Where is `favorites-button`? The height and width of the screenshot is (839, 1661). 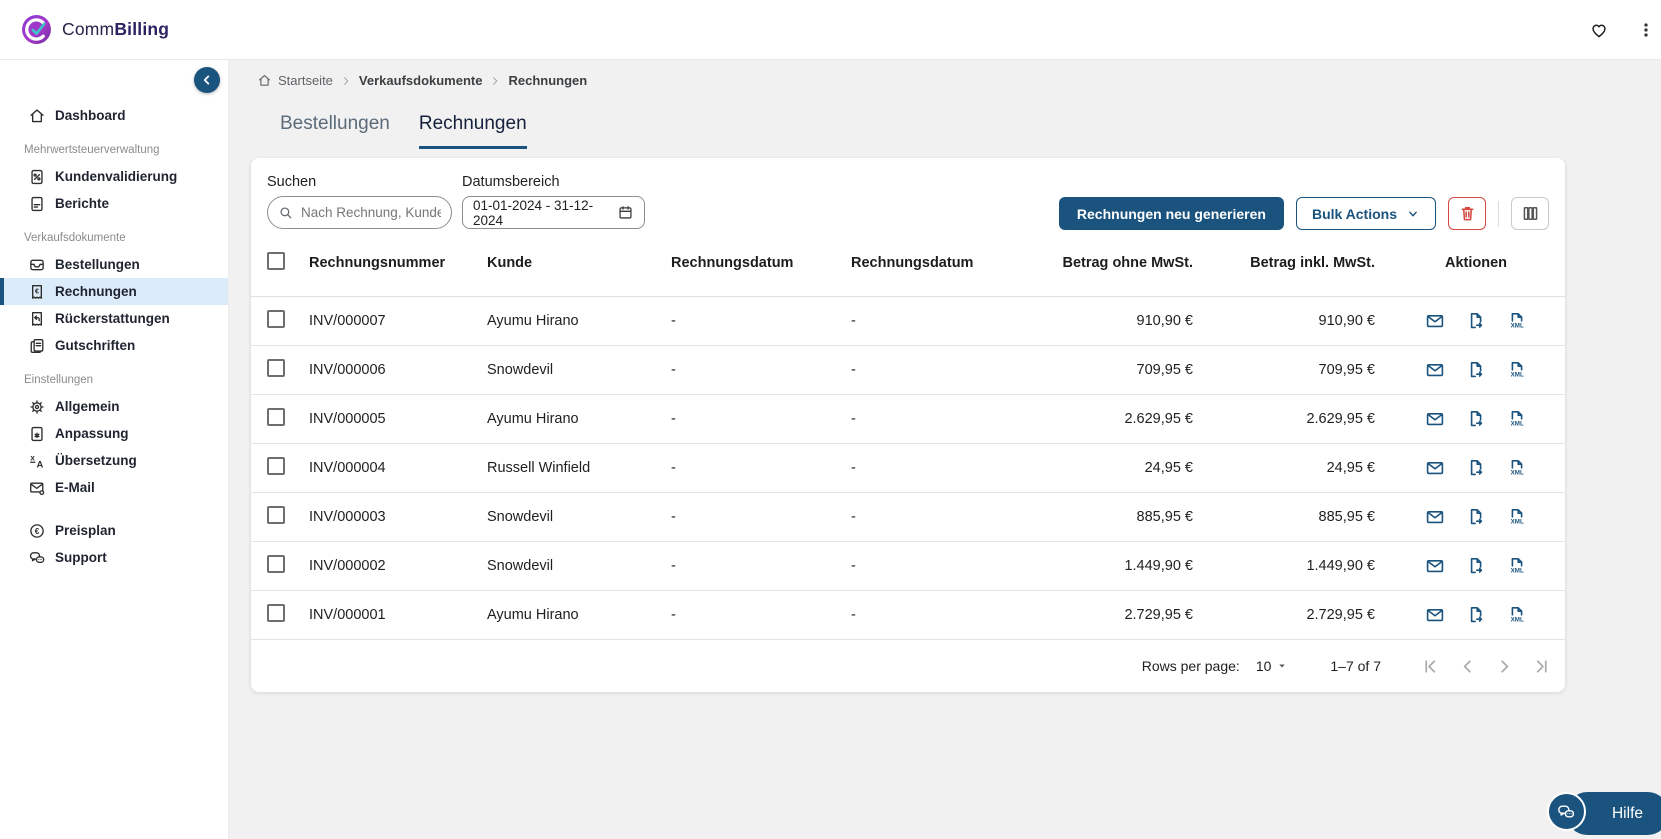 favorites-button is located at coordinates (1599, 30).